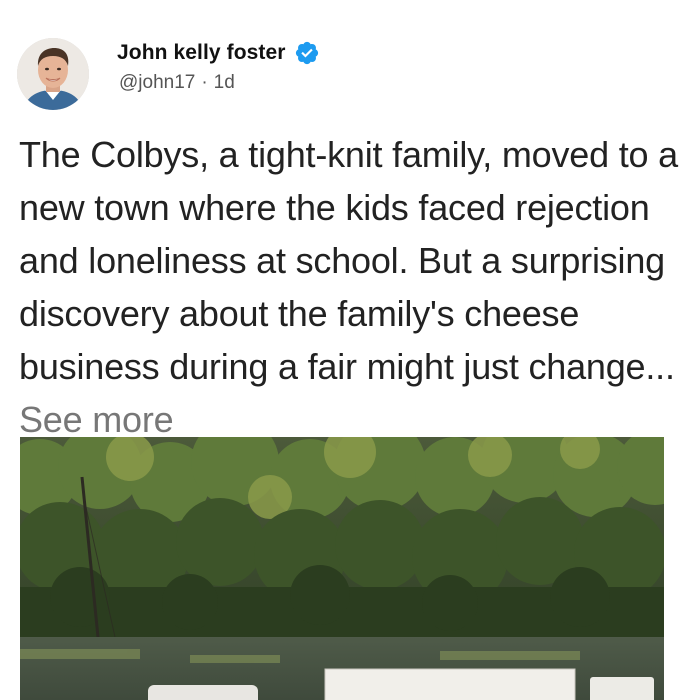  I want to click on author-meta-row: @john17 · 1d, so click(177, 83).